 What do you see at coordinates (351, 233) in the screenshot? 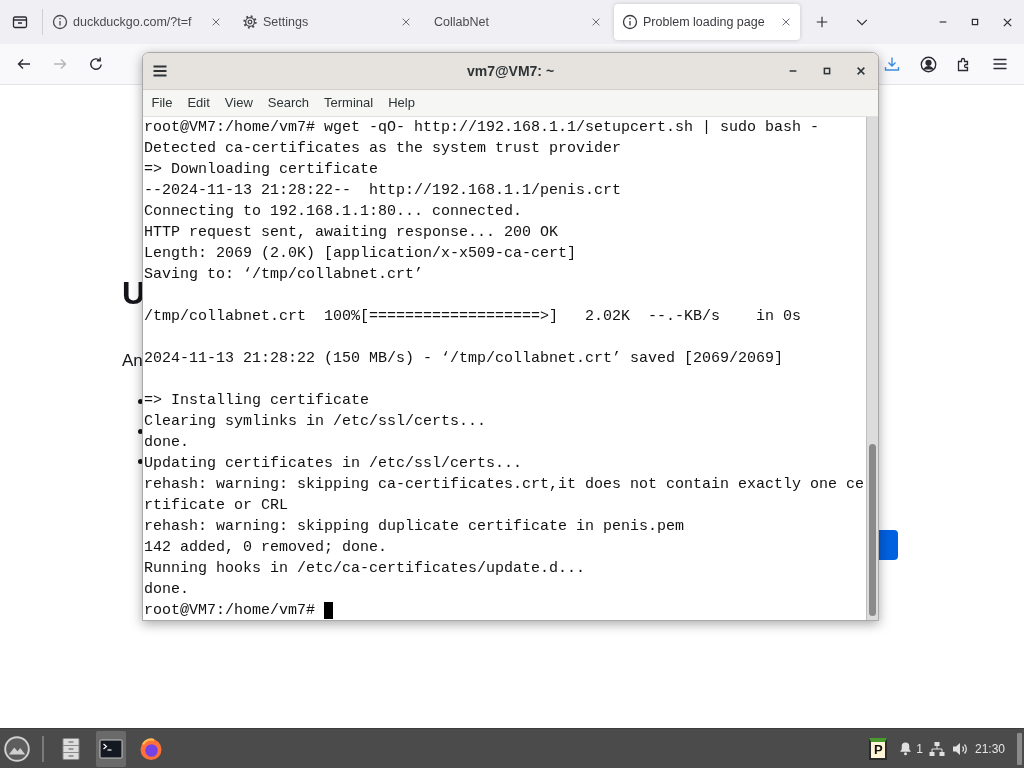
I see `terminal-line: HTTP request sent, awaiting response... 200 OK` at bounding box center [351, 233].